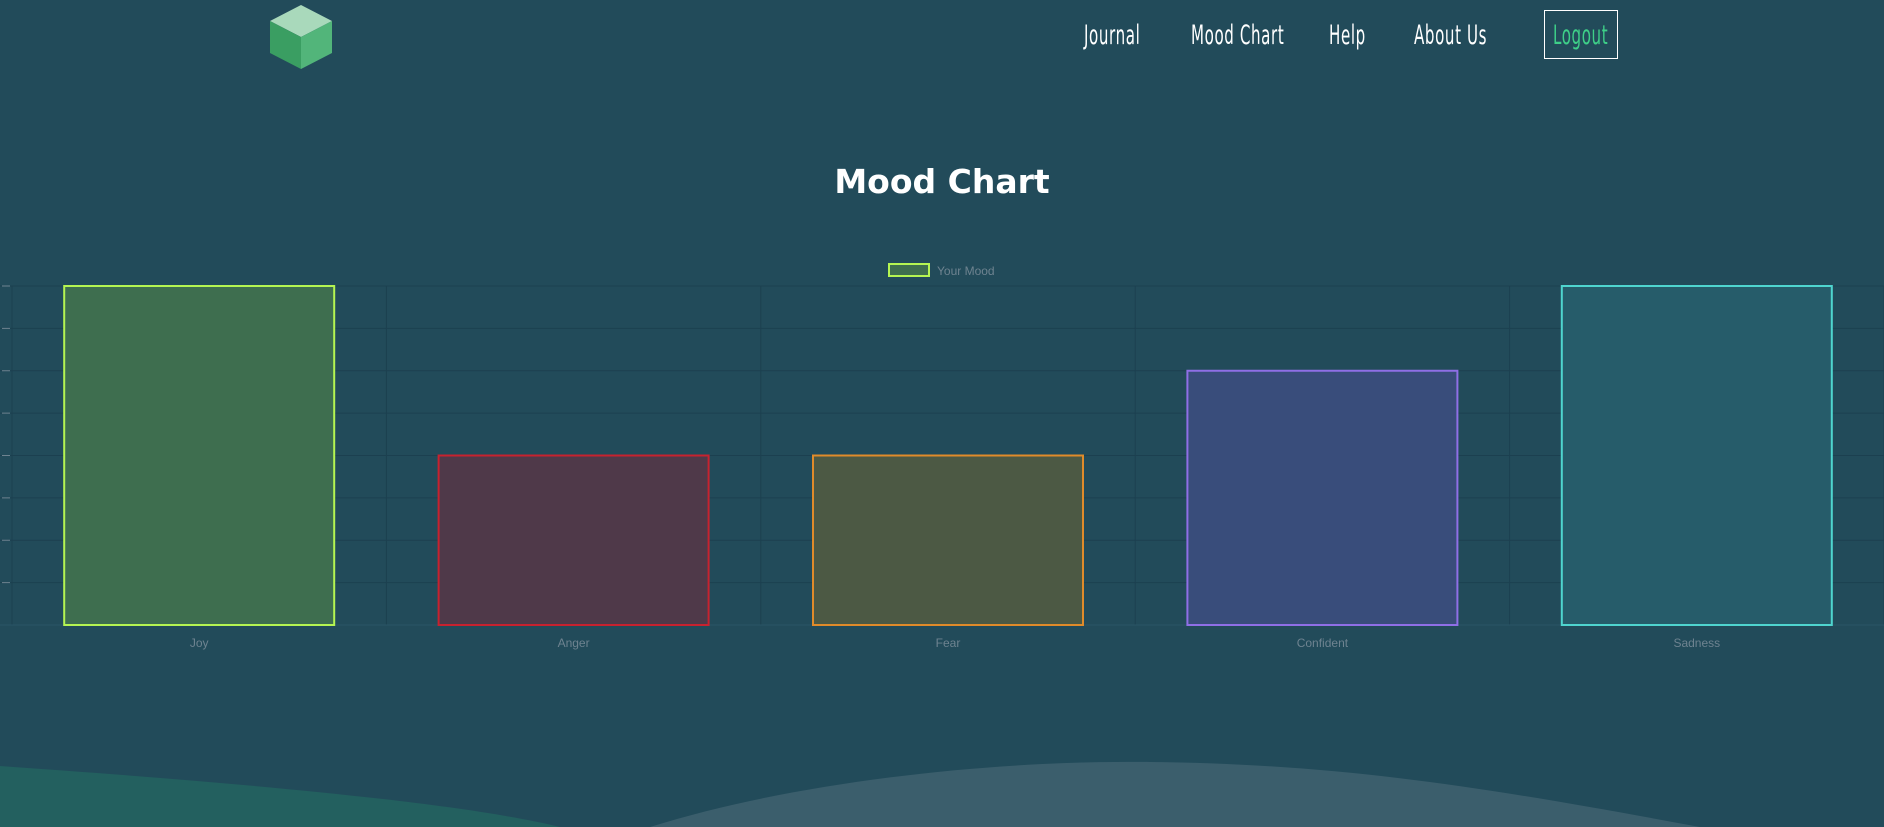  What do you see at coordinates (199, 455) in the screenshot?
I see `bar-joy` at bounding box center [199, 455].